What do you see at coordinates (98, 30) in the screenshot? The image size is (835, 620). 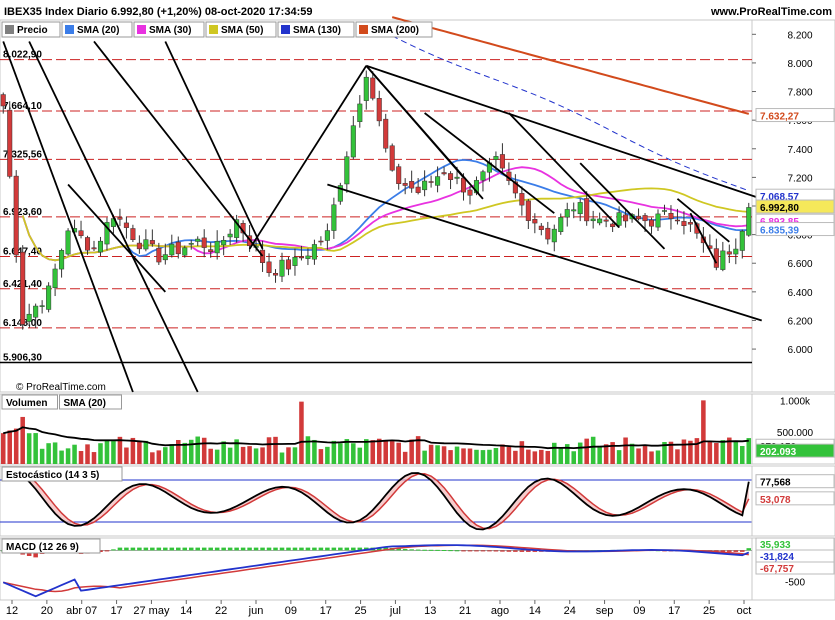 I see `legend-label: SMA (20)` at bounding box center [98, 30].